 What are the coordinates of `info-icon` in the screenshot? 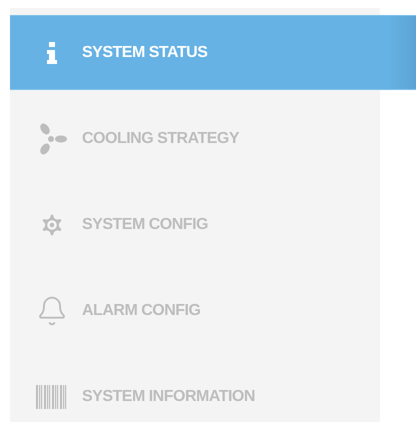 It's located at (52, 53).